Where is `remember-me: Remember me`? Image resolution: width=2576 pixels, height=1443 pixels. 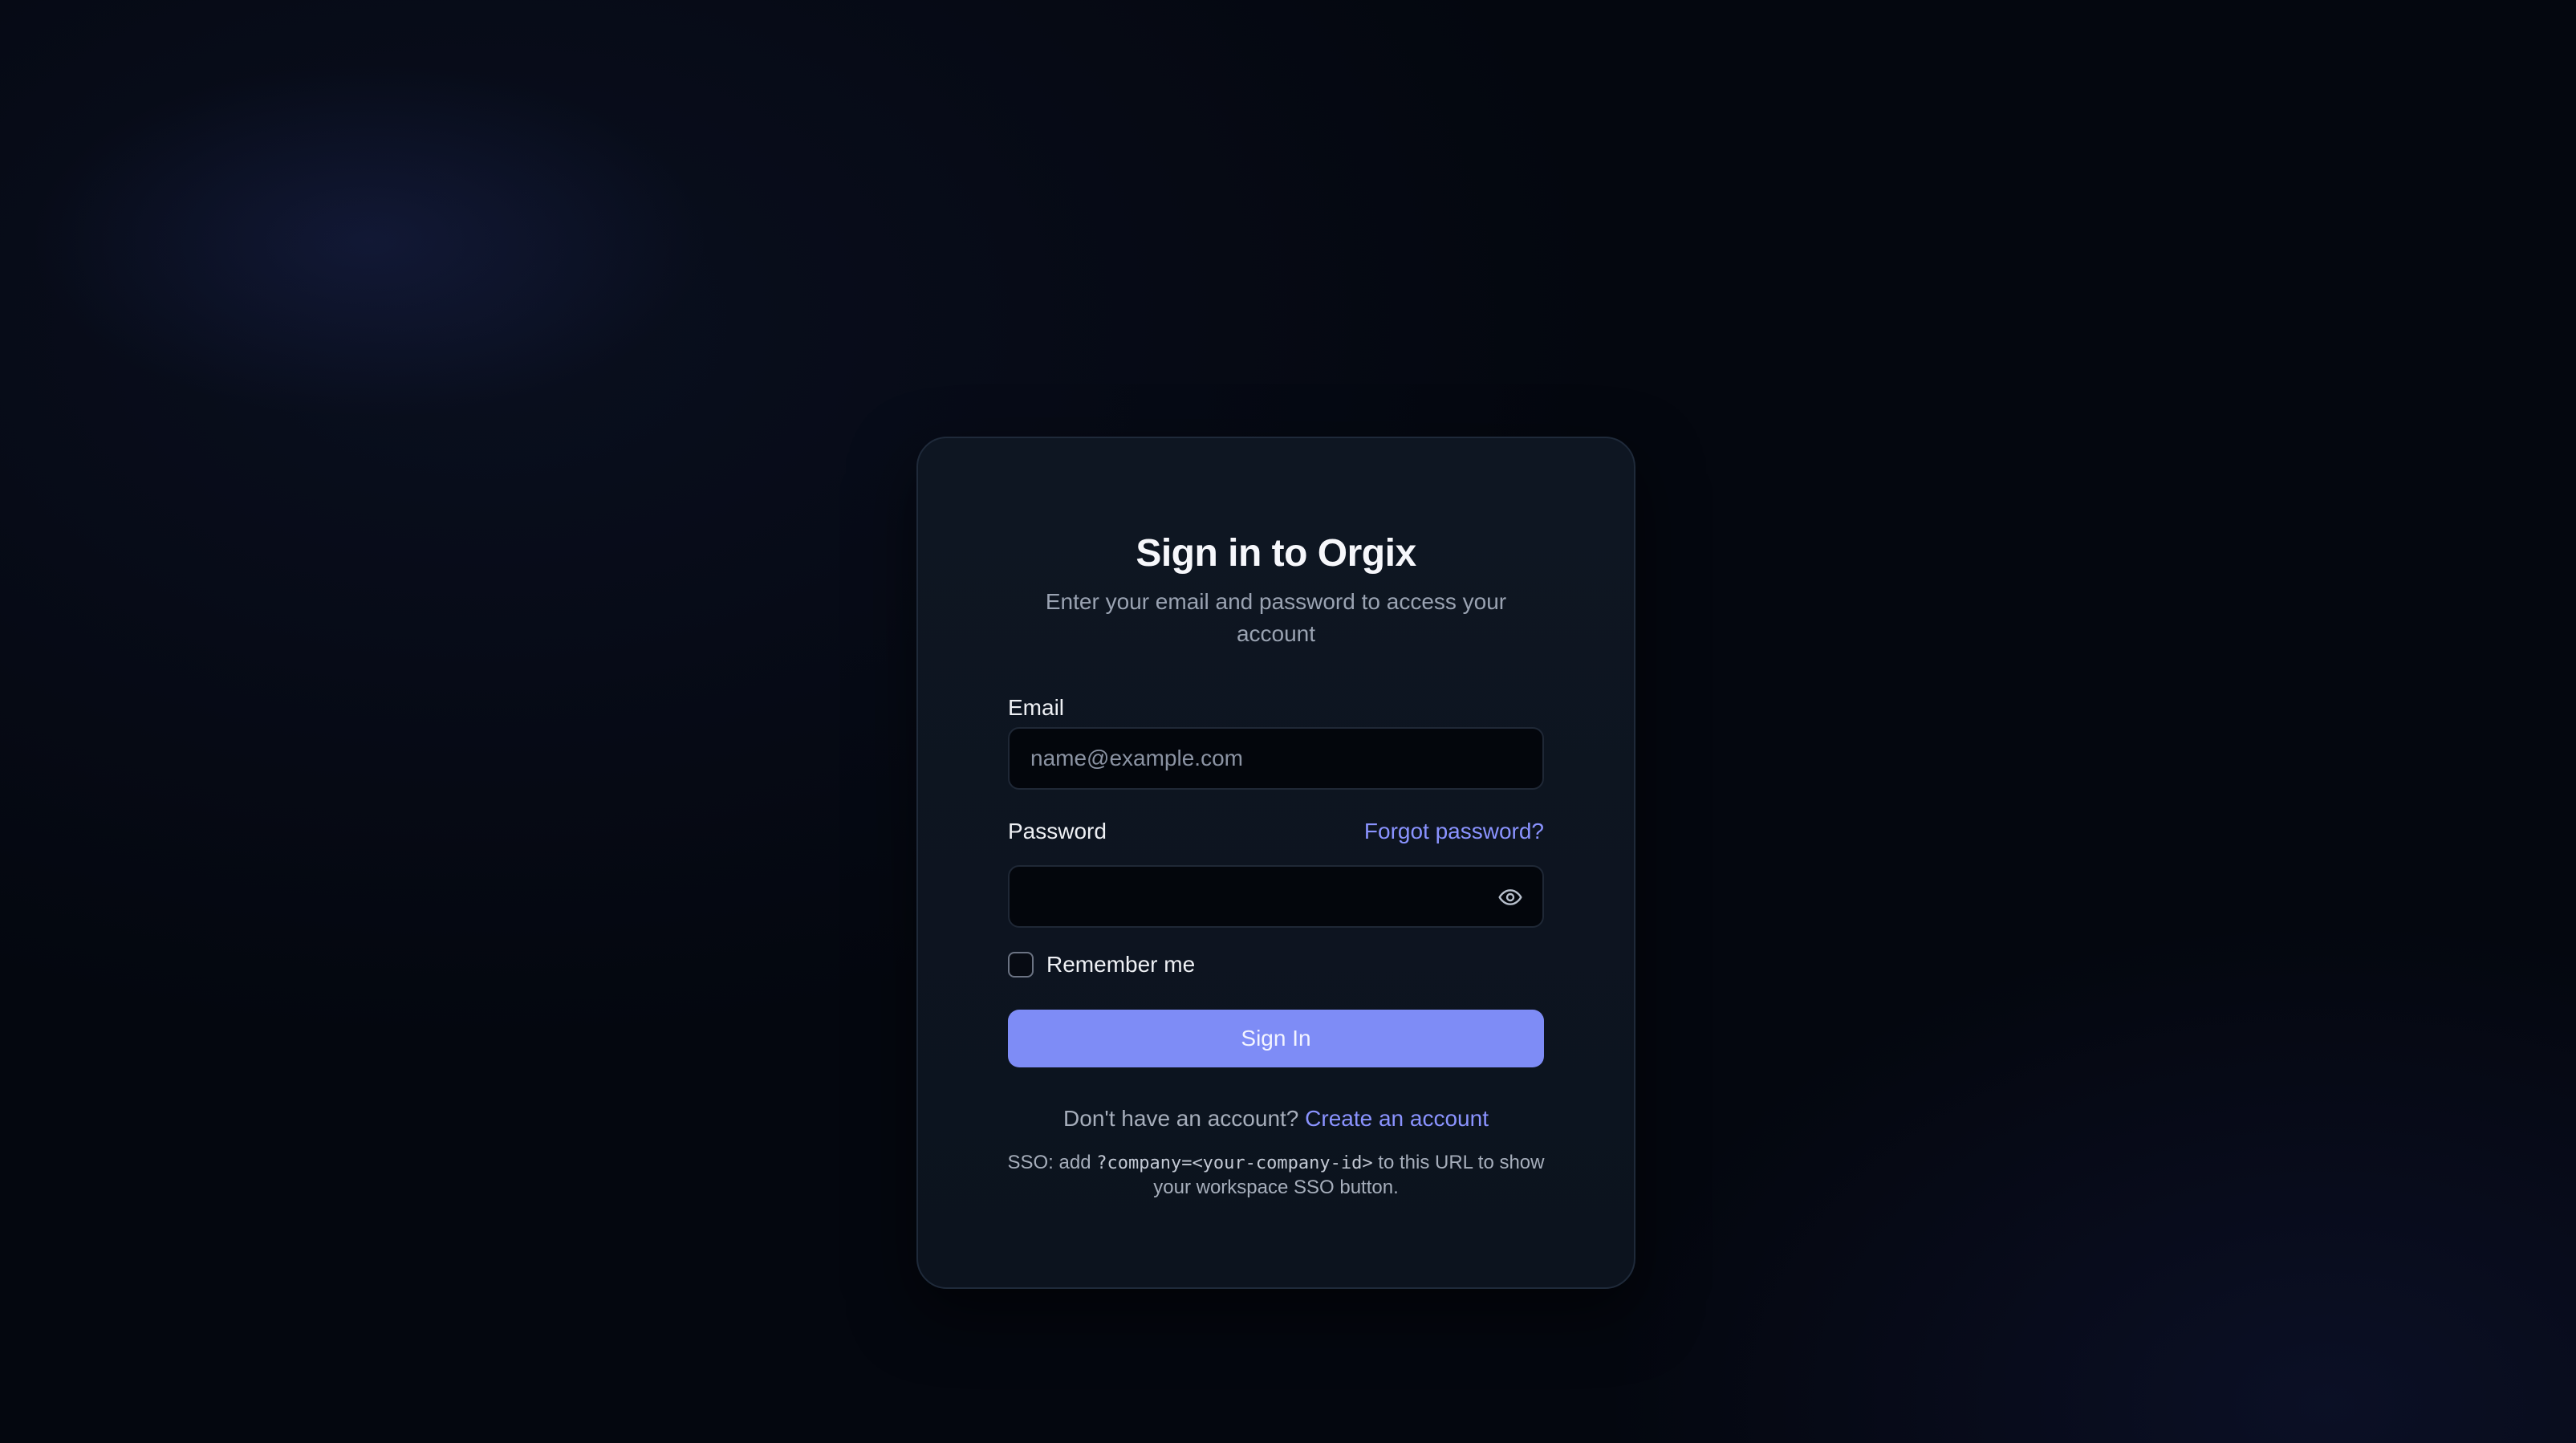
remember-me: Remember me is located at coordinates (1101, 965).